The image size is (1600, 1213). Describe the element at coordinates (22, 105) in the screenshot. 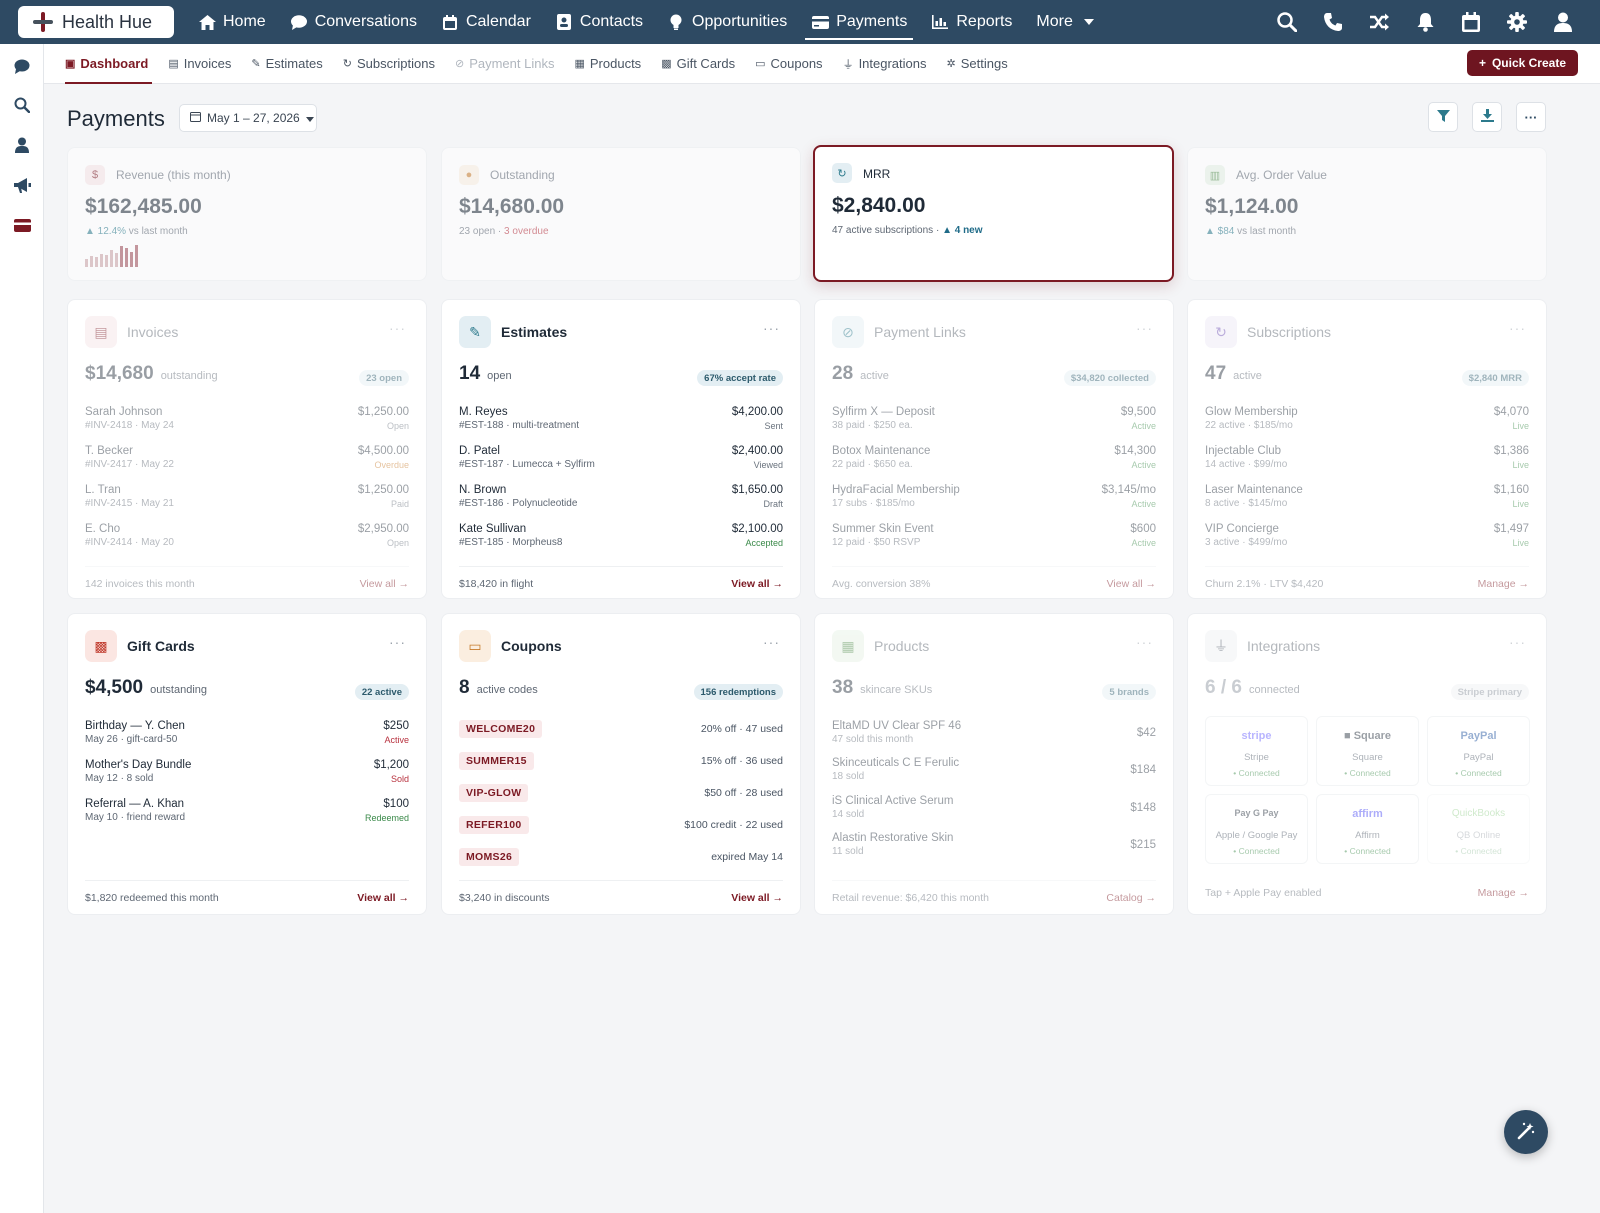

I see `search-rail-icon` at that location.